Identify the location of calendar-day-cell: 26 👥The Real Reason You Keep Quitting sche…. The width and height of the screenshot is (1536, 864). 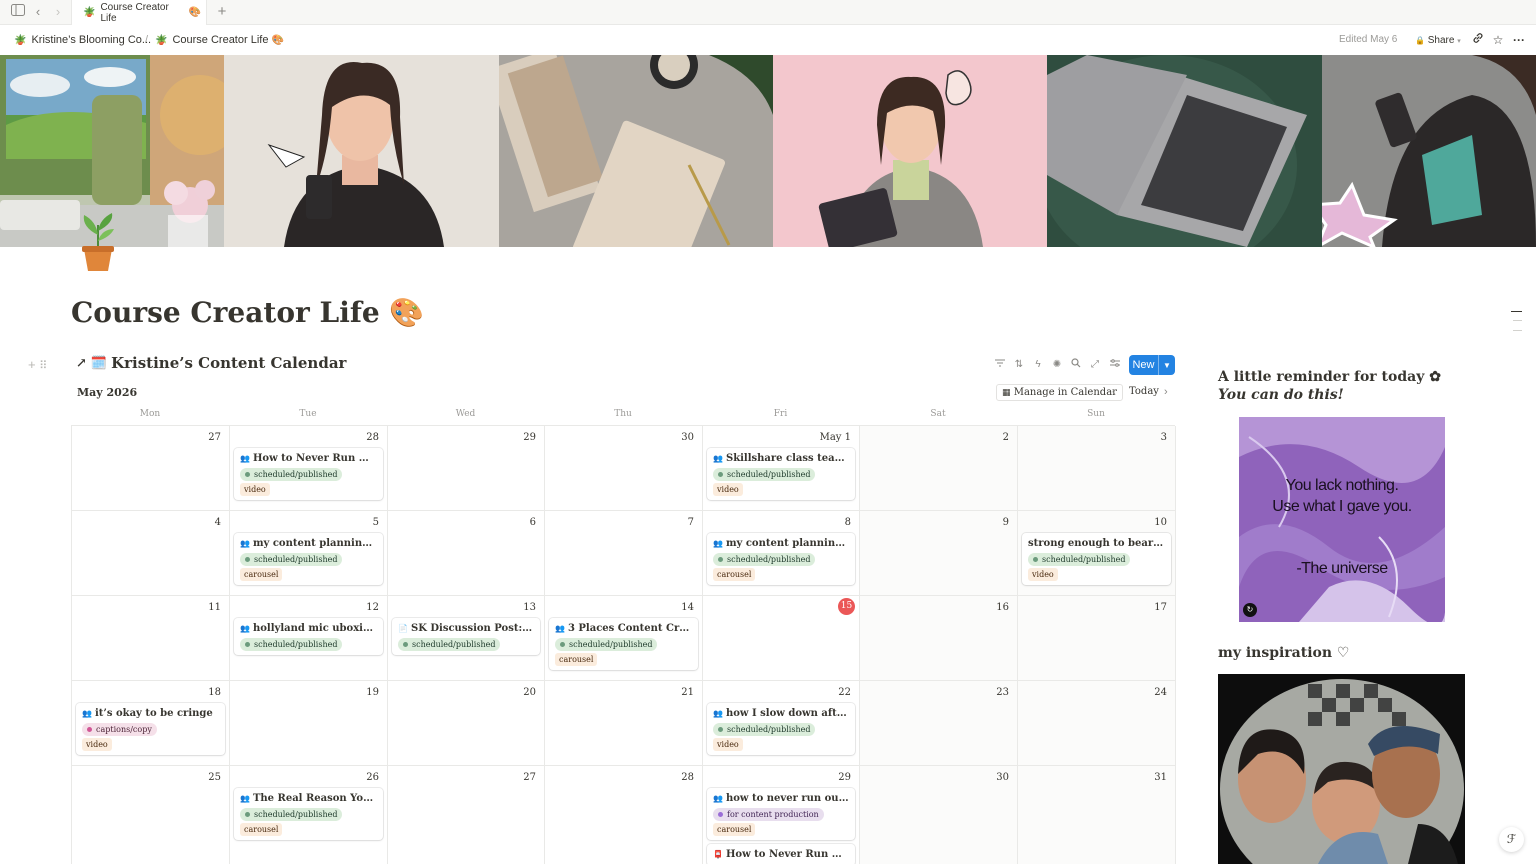
(309, 815).